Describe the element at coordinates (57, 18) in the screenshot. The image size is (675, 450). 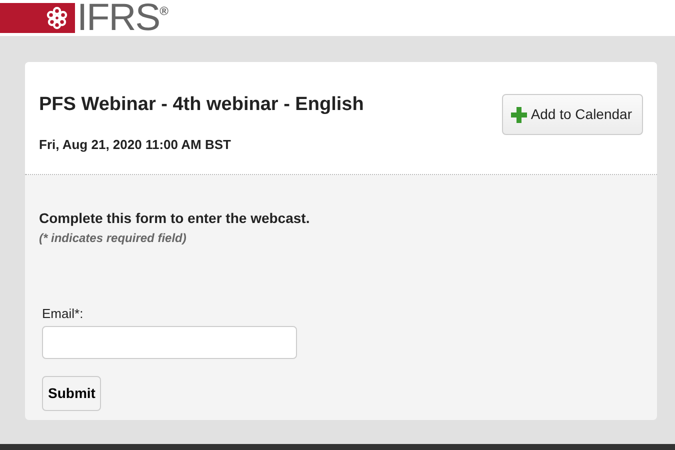
I see `flower-icon` at that location.